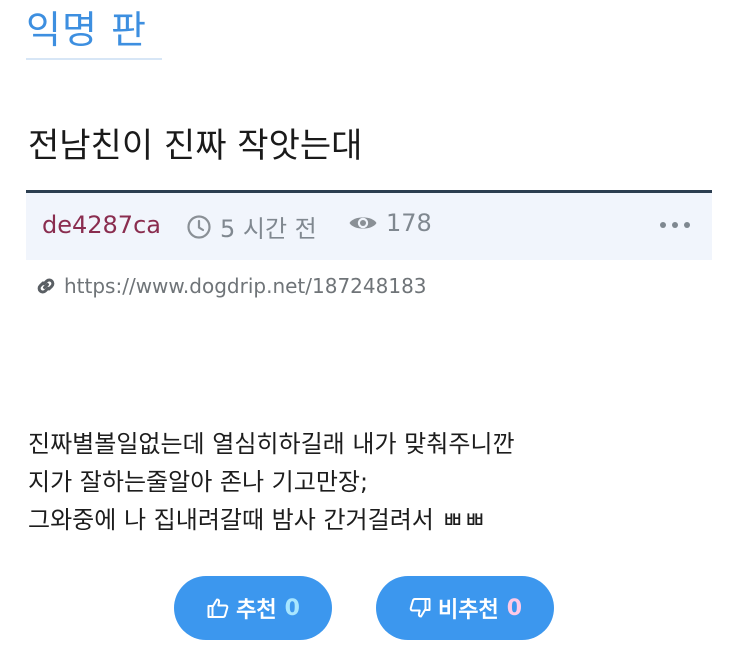 The height and width of the screenshot is (656, 740). I want to click on post-views: 178, so click(390, 223).